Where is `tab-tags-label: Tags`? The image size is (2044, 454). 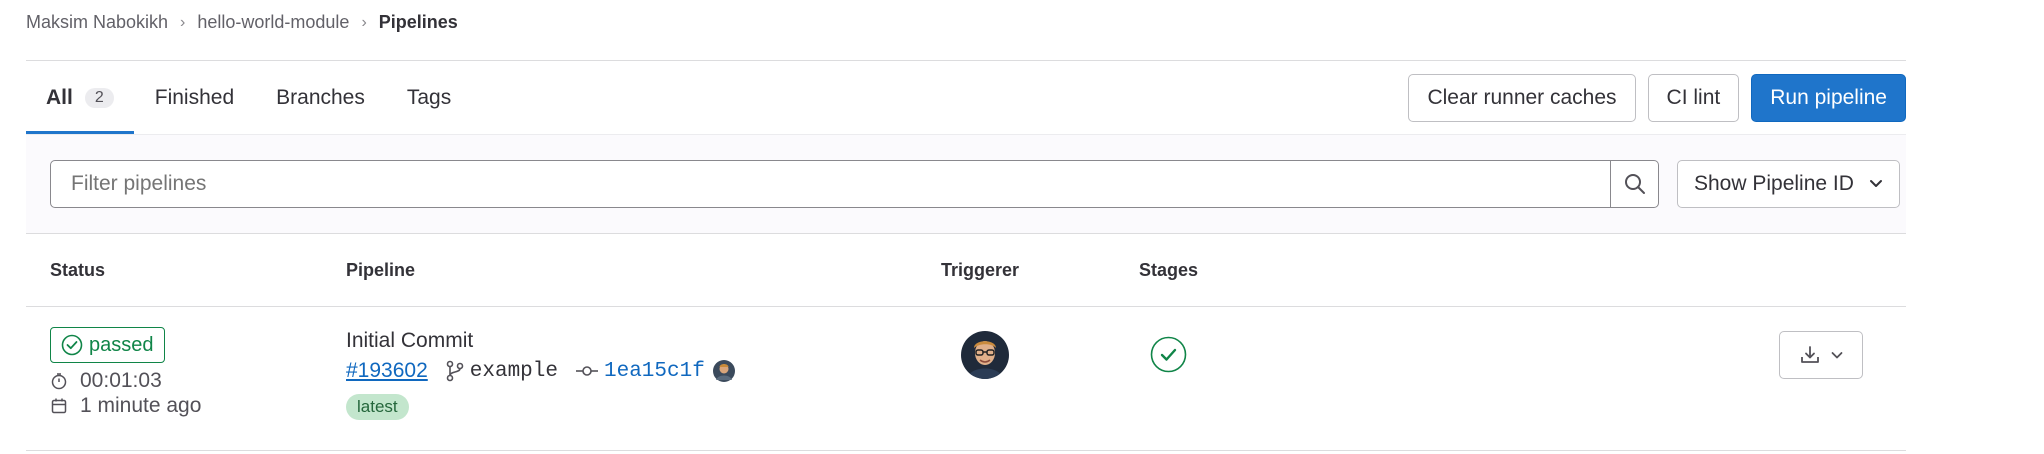
tab-tags-label: Tags is located at coordinates (429, 97).